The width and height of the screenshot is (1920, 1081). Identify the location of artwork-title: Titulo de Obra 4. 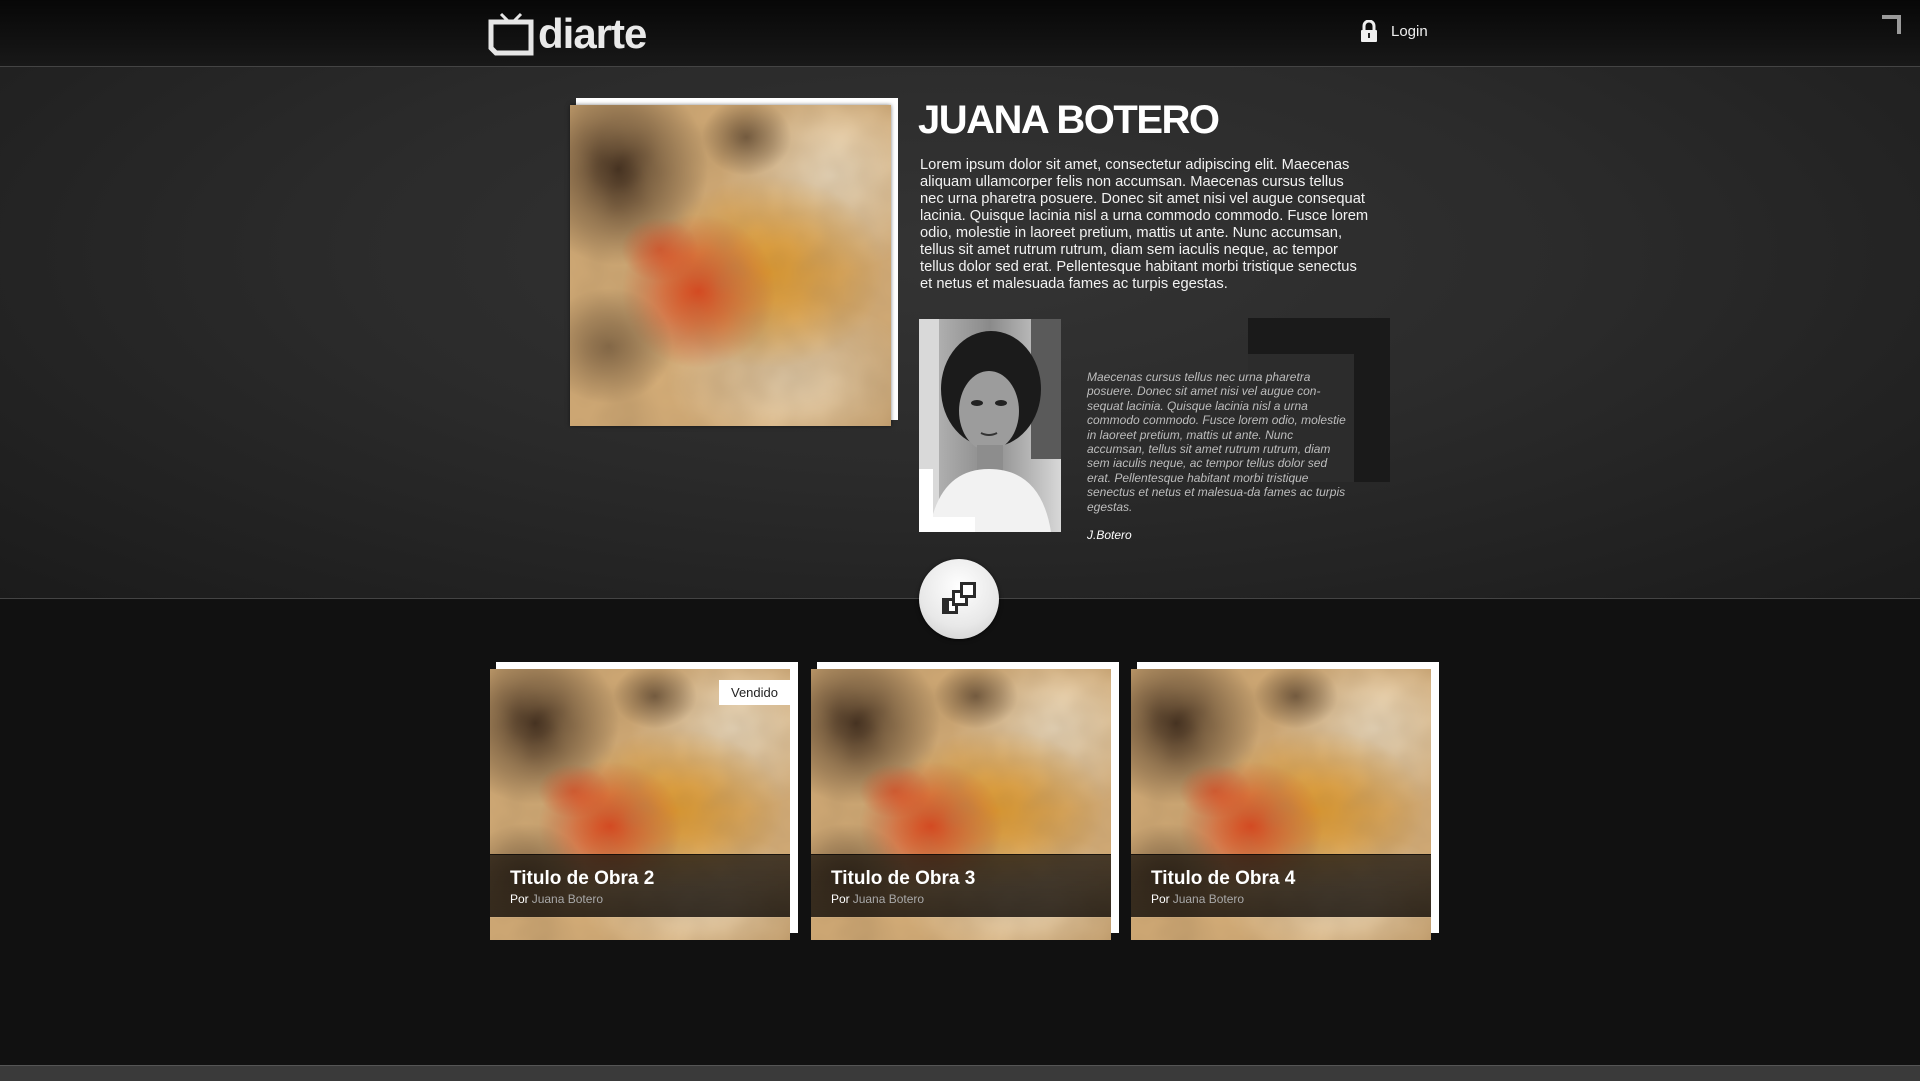
(1223, 878).